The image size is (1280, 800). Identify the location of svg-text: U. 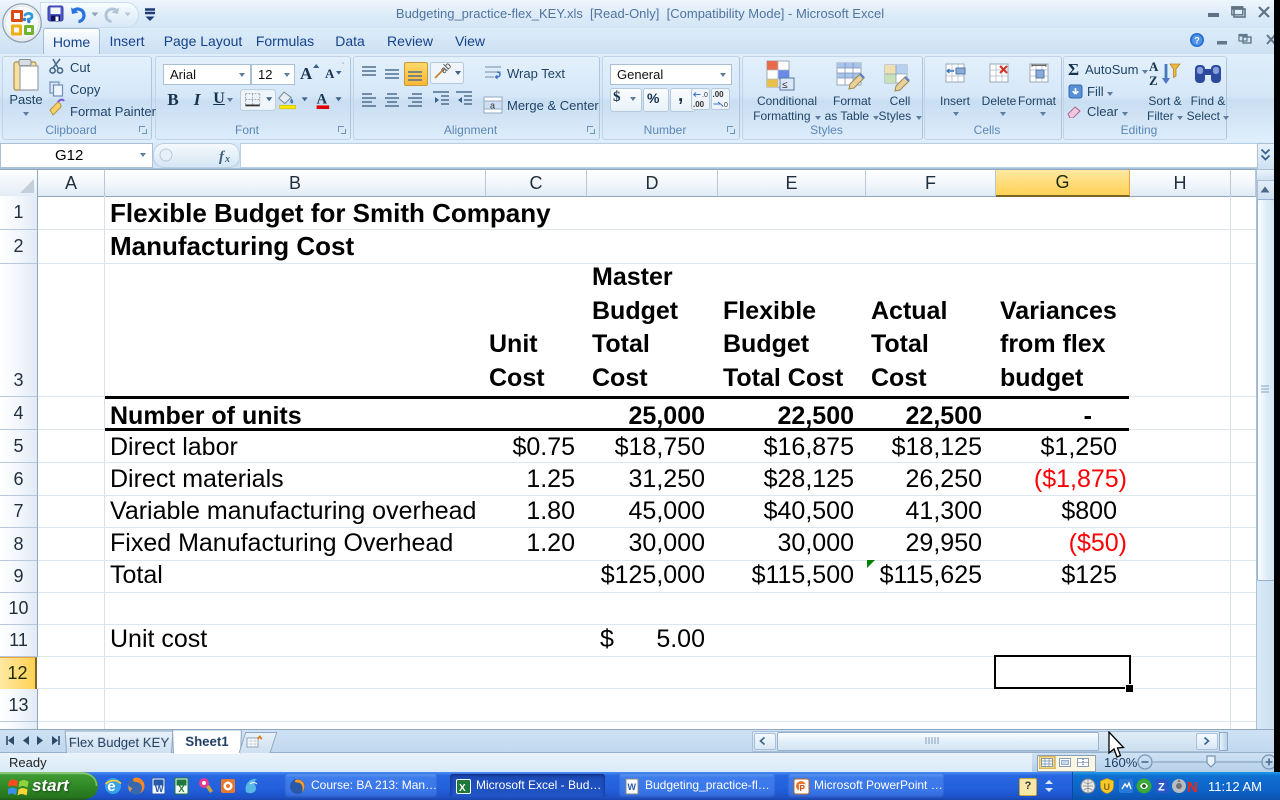
(1107, 787).